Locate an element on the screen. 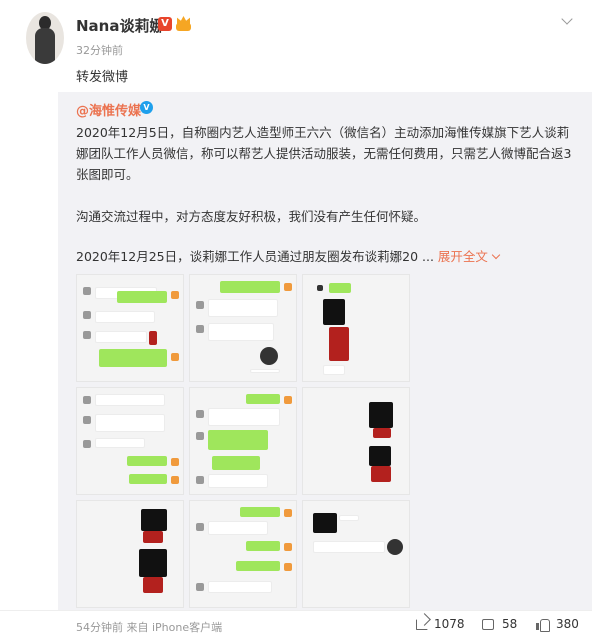  avatar is located at coordinates (45, 38).